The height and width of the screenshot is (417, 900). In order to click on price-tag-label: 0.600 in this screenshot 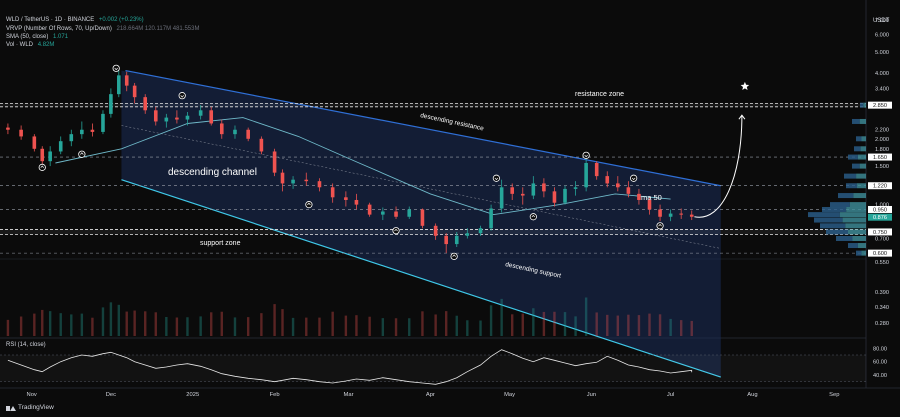, I will do `click(880, 254)`.